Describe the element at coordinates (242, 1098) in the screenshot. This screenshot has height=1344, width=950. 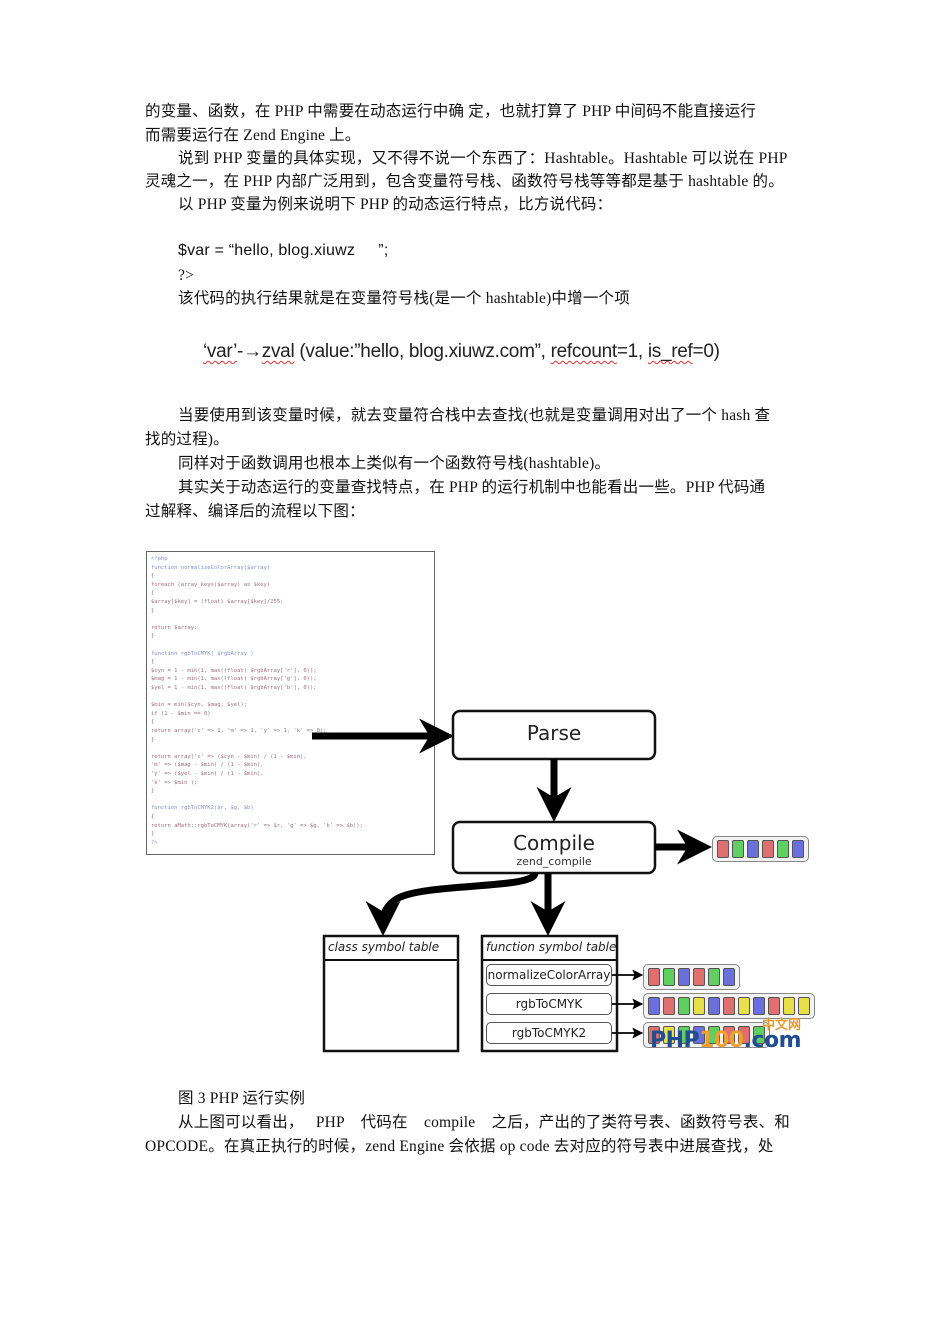
I see `figure-caption: 图 3 PHP 运行实例` at that location.